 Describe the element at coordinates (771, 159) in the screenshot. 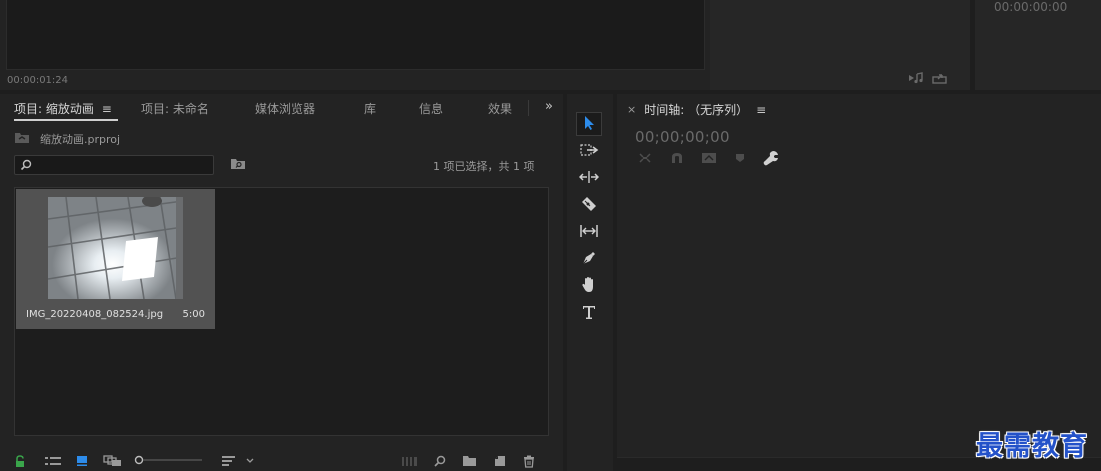

I see `wrench-icon` at that location.